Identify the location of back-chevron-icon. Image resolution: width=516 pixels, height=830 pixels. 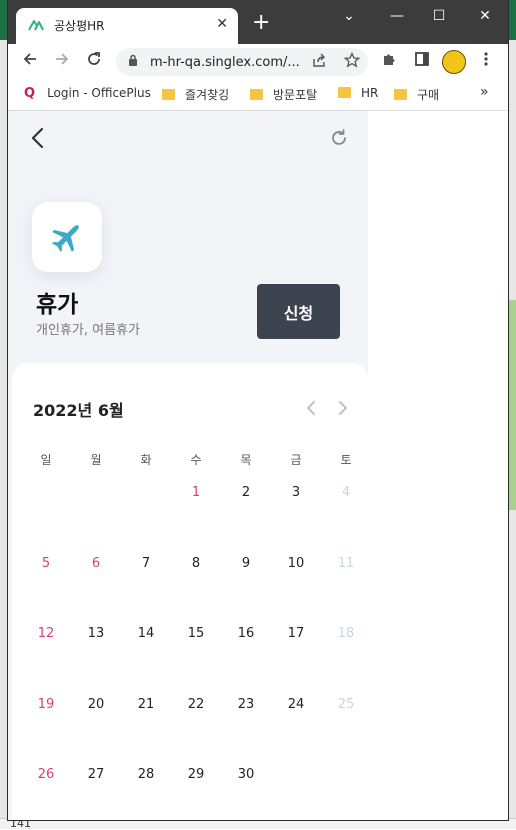
(38, 138).